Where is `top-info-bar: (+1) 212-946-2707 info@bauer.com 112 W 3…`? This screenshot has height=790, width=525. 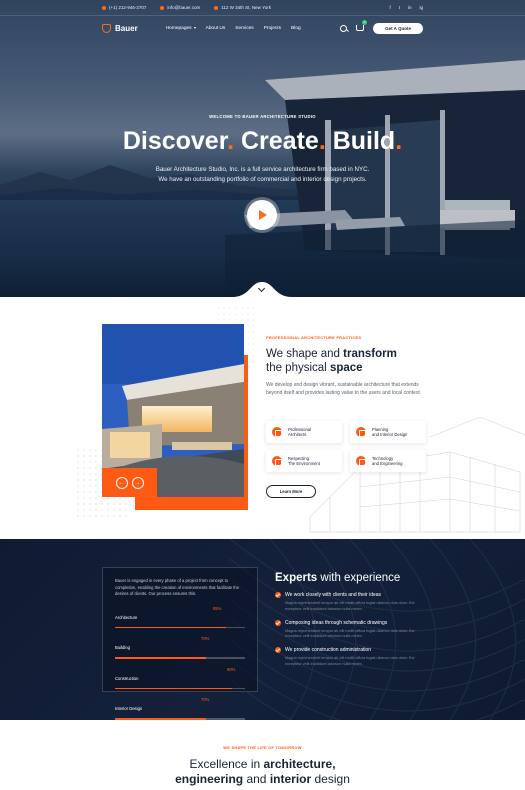
top-info-bar: (+1) 212-946-2707 info@bauer.com 112 W 3… is located at coordinates (262, 7).